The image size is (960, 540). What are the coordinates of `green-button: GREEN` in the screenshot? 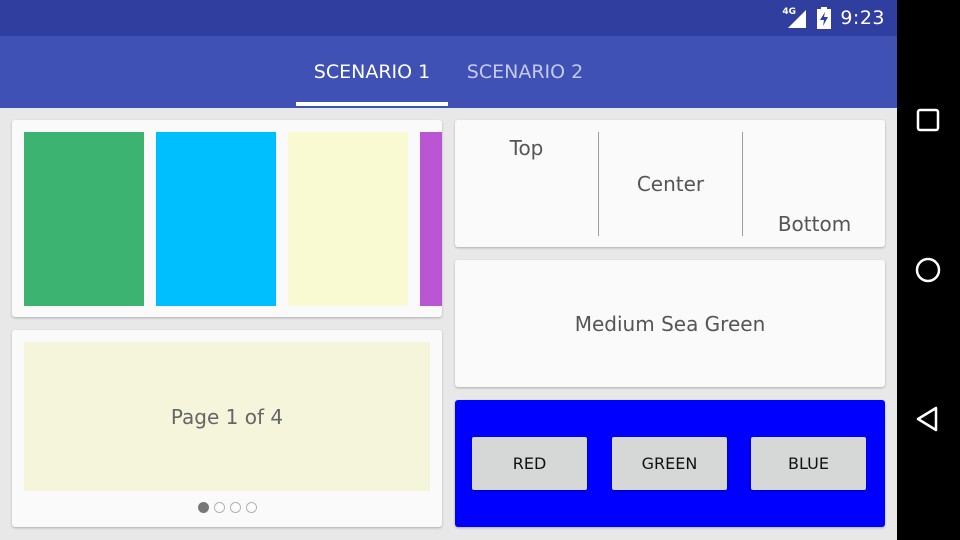 It's located at (669, 463).